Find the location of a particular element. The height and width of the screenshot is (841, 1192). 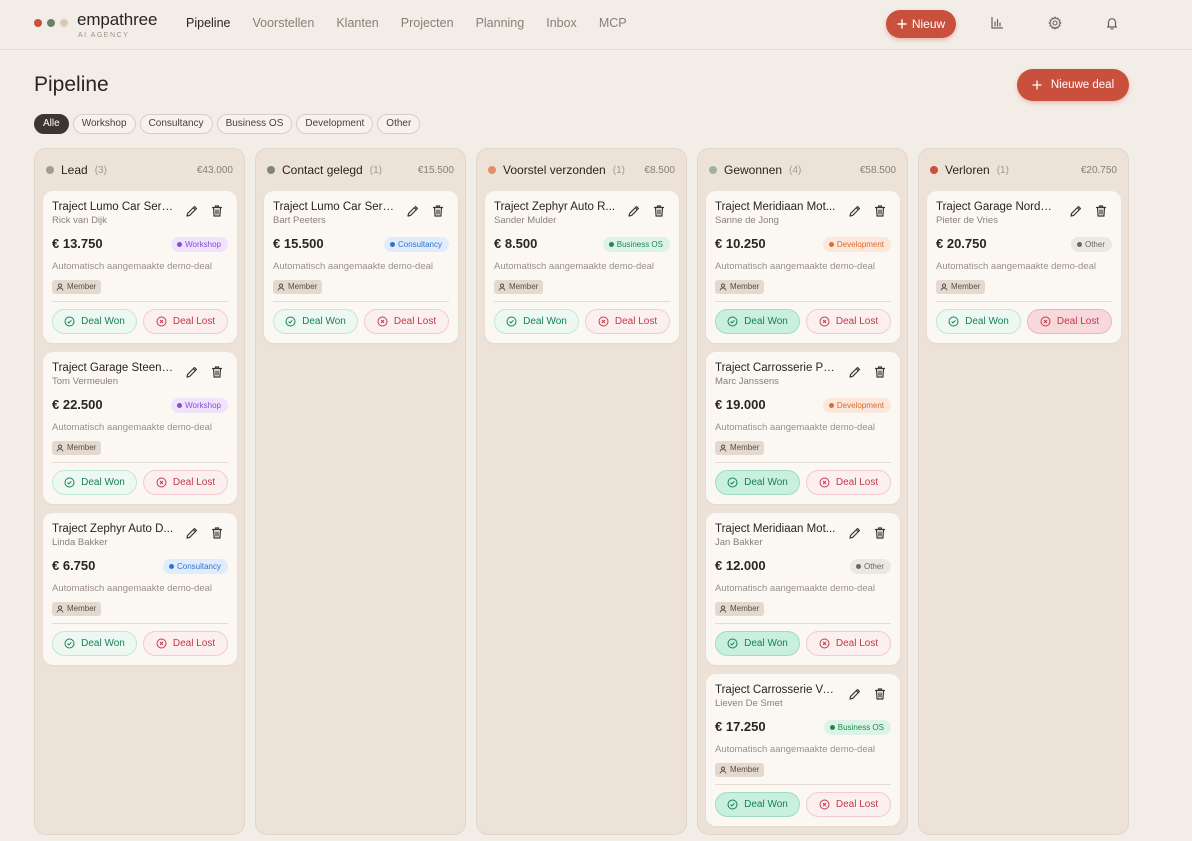

nav-item-pipeline: Pipeline is located at coordinates (208, 23).